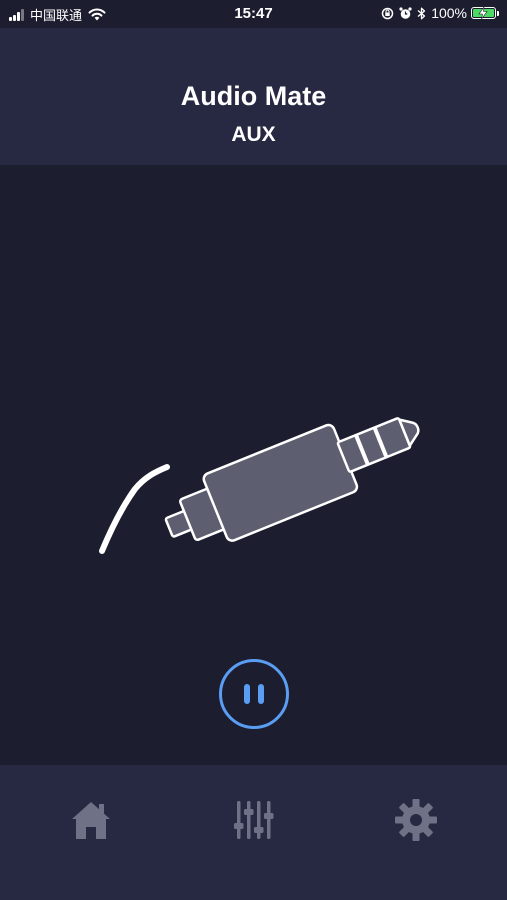 Image resolution: width=507 pixels, height=900 pixels. I want to click on bluetooth-icon, so click(421, 13).